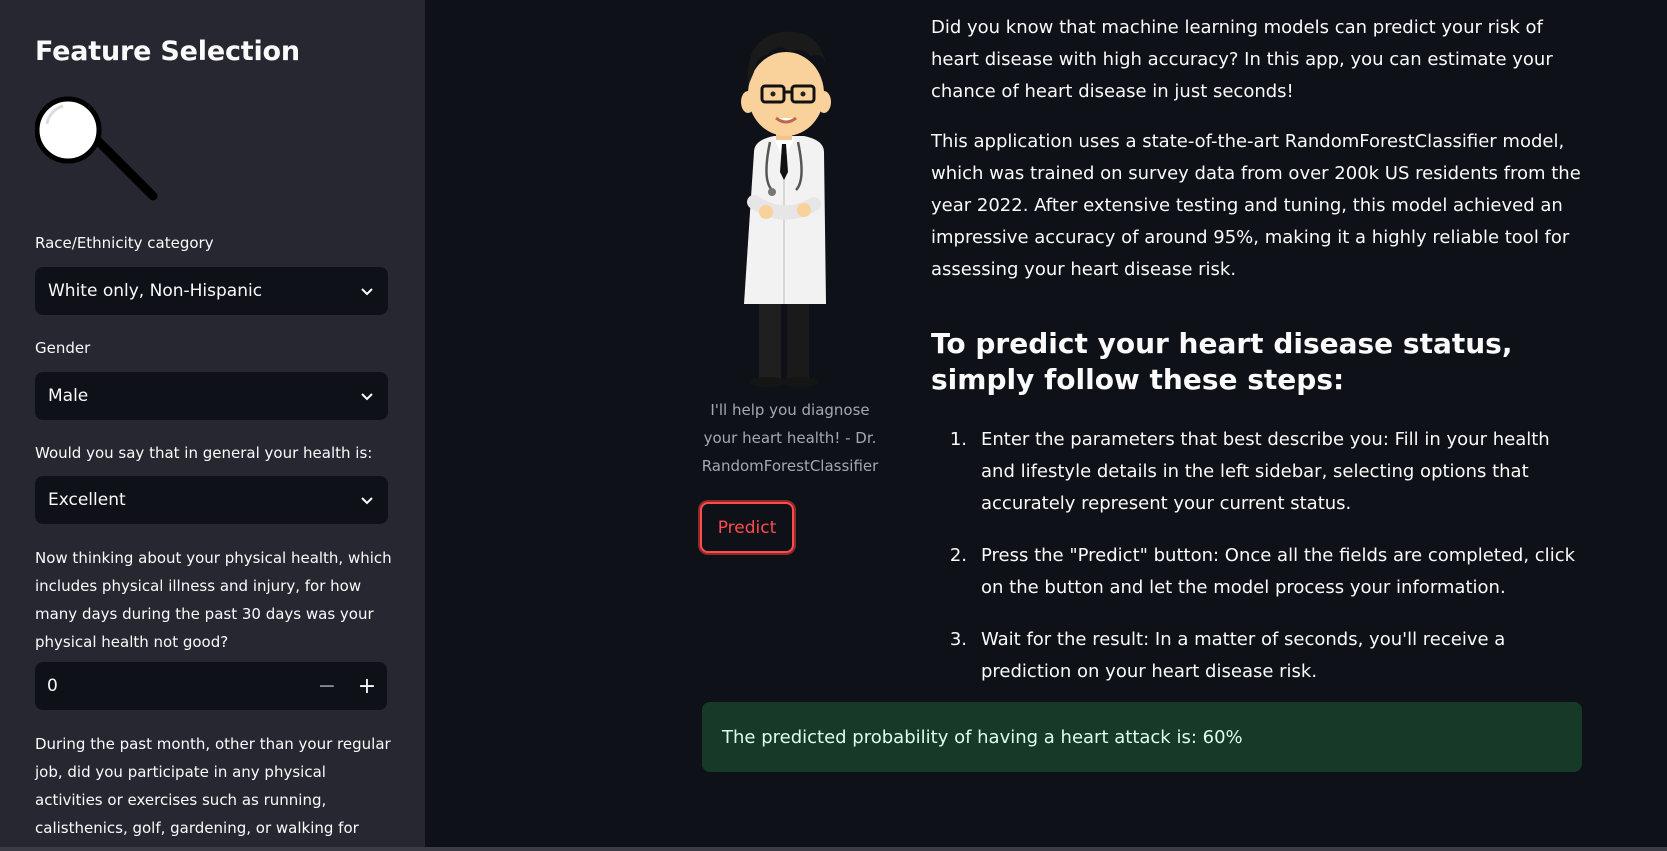 The image size is (1667, 851). I want to click on gender-select: Male, so click(211, 396).